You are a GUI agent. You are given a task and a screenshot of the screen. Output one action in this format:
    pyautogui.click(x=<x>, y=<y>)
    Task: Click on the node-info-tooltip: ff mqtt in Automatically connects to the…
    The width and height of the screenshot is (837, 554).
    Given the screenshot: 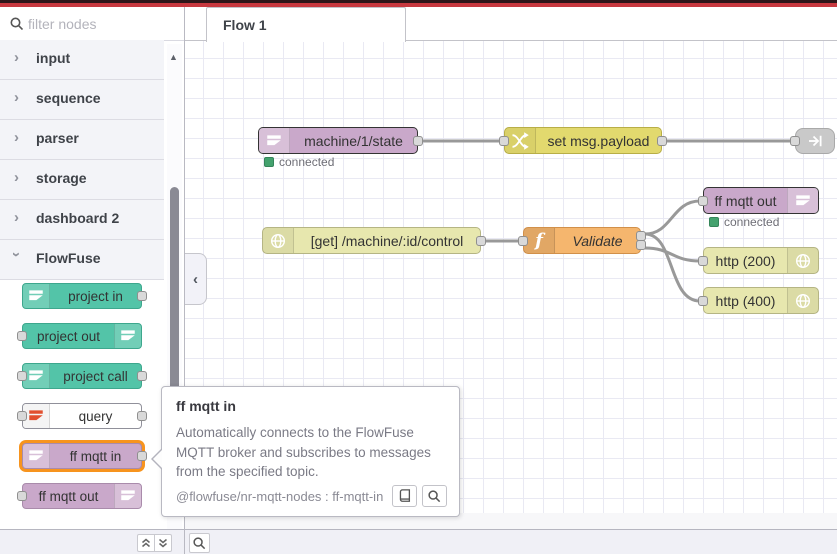 What is the action you would take?
    pyautogui.click(x=305, y=451)
    